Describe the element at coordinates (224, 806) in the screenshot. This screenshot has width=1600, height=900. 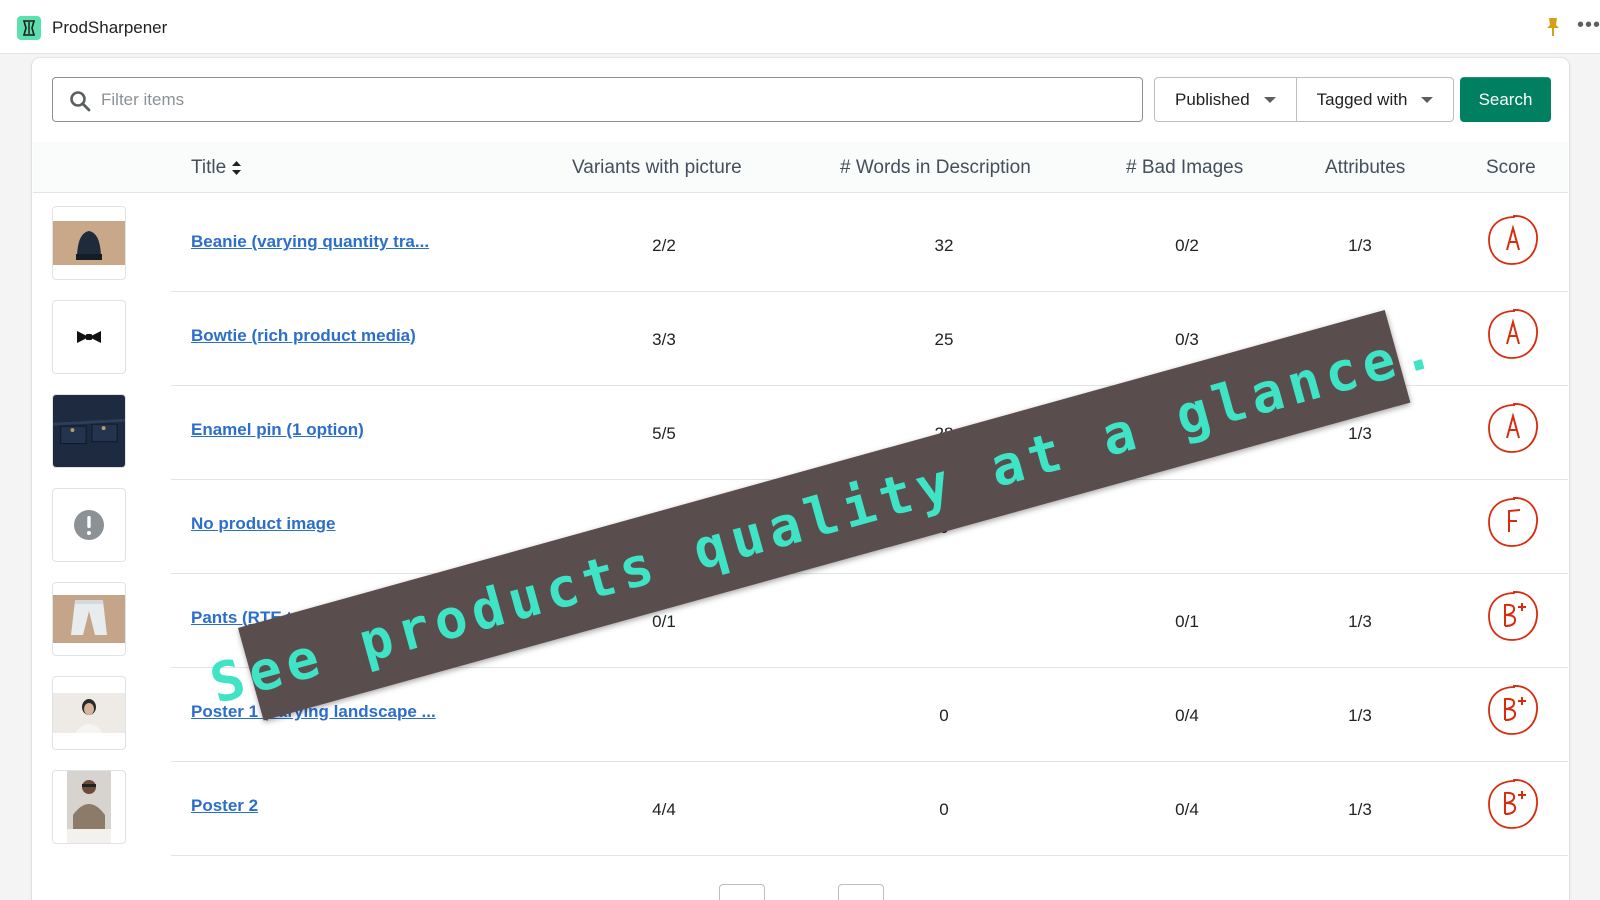
I see `product-title-link: Poster 2` at that location.